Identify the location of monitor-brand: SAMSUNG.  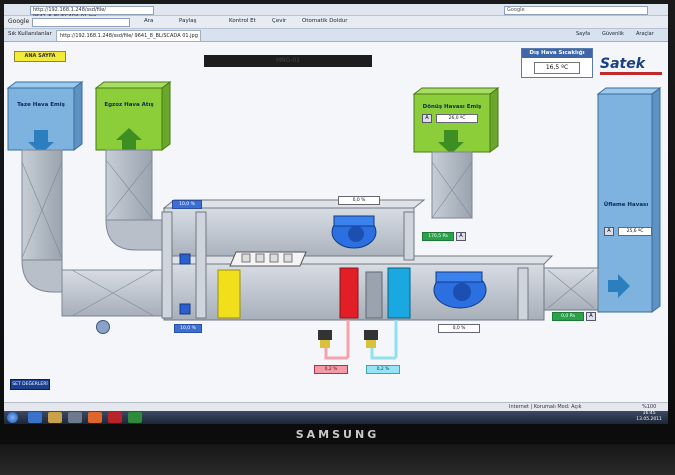
(337, 434).